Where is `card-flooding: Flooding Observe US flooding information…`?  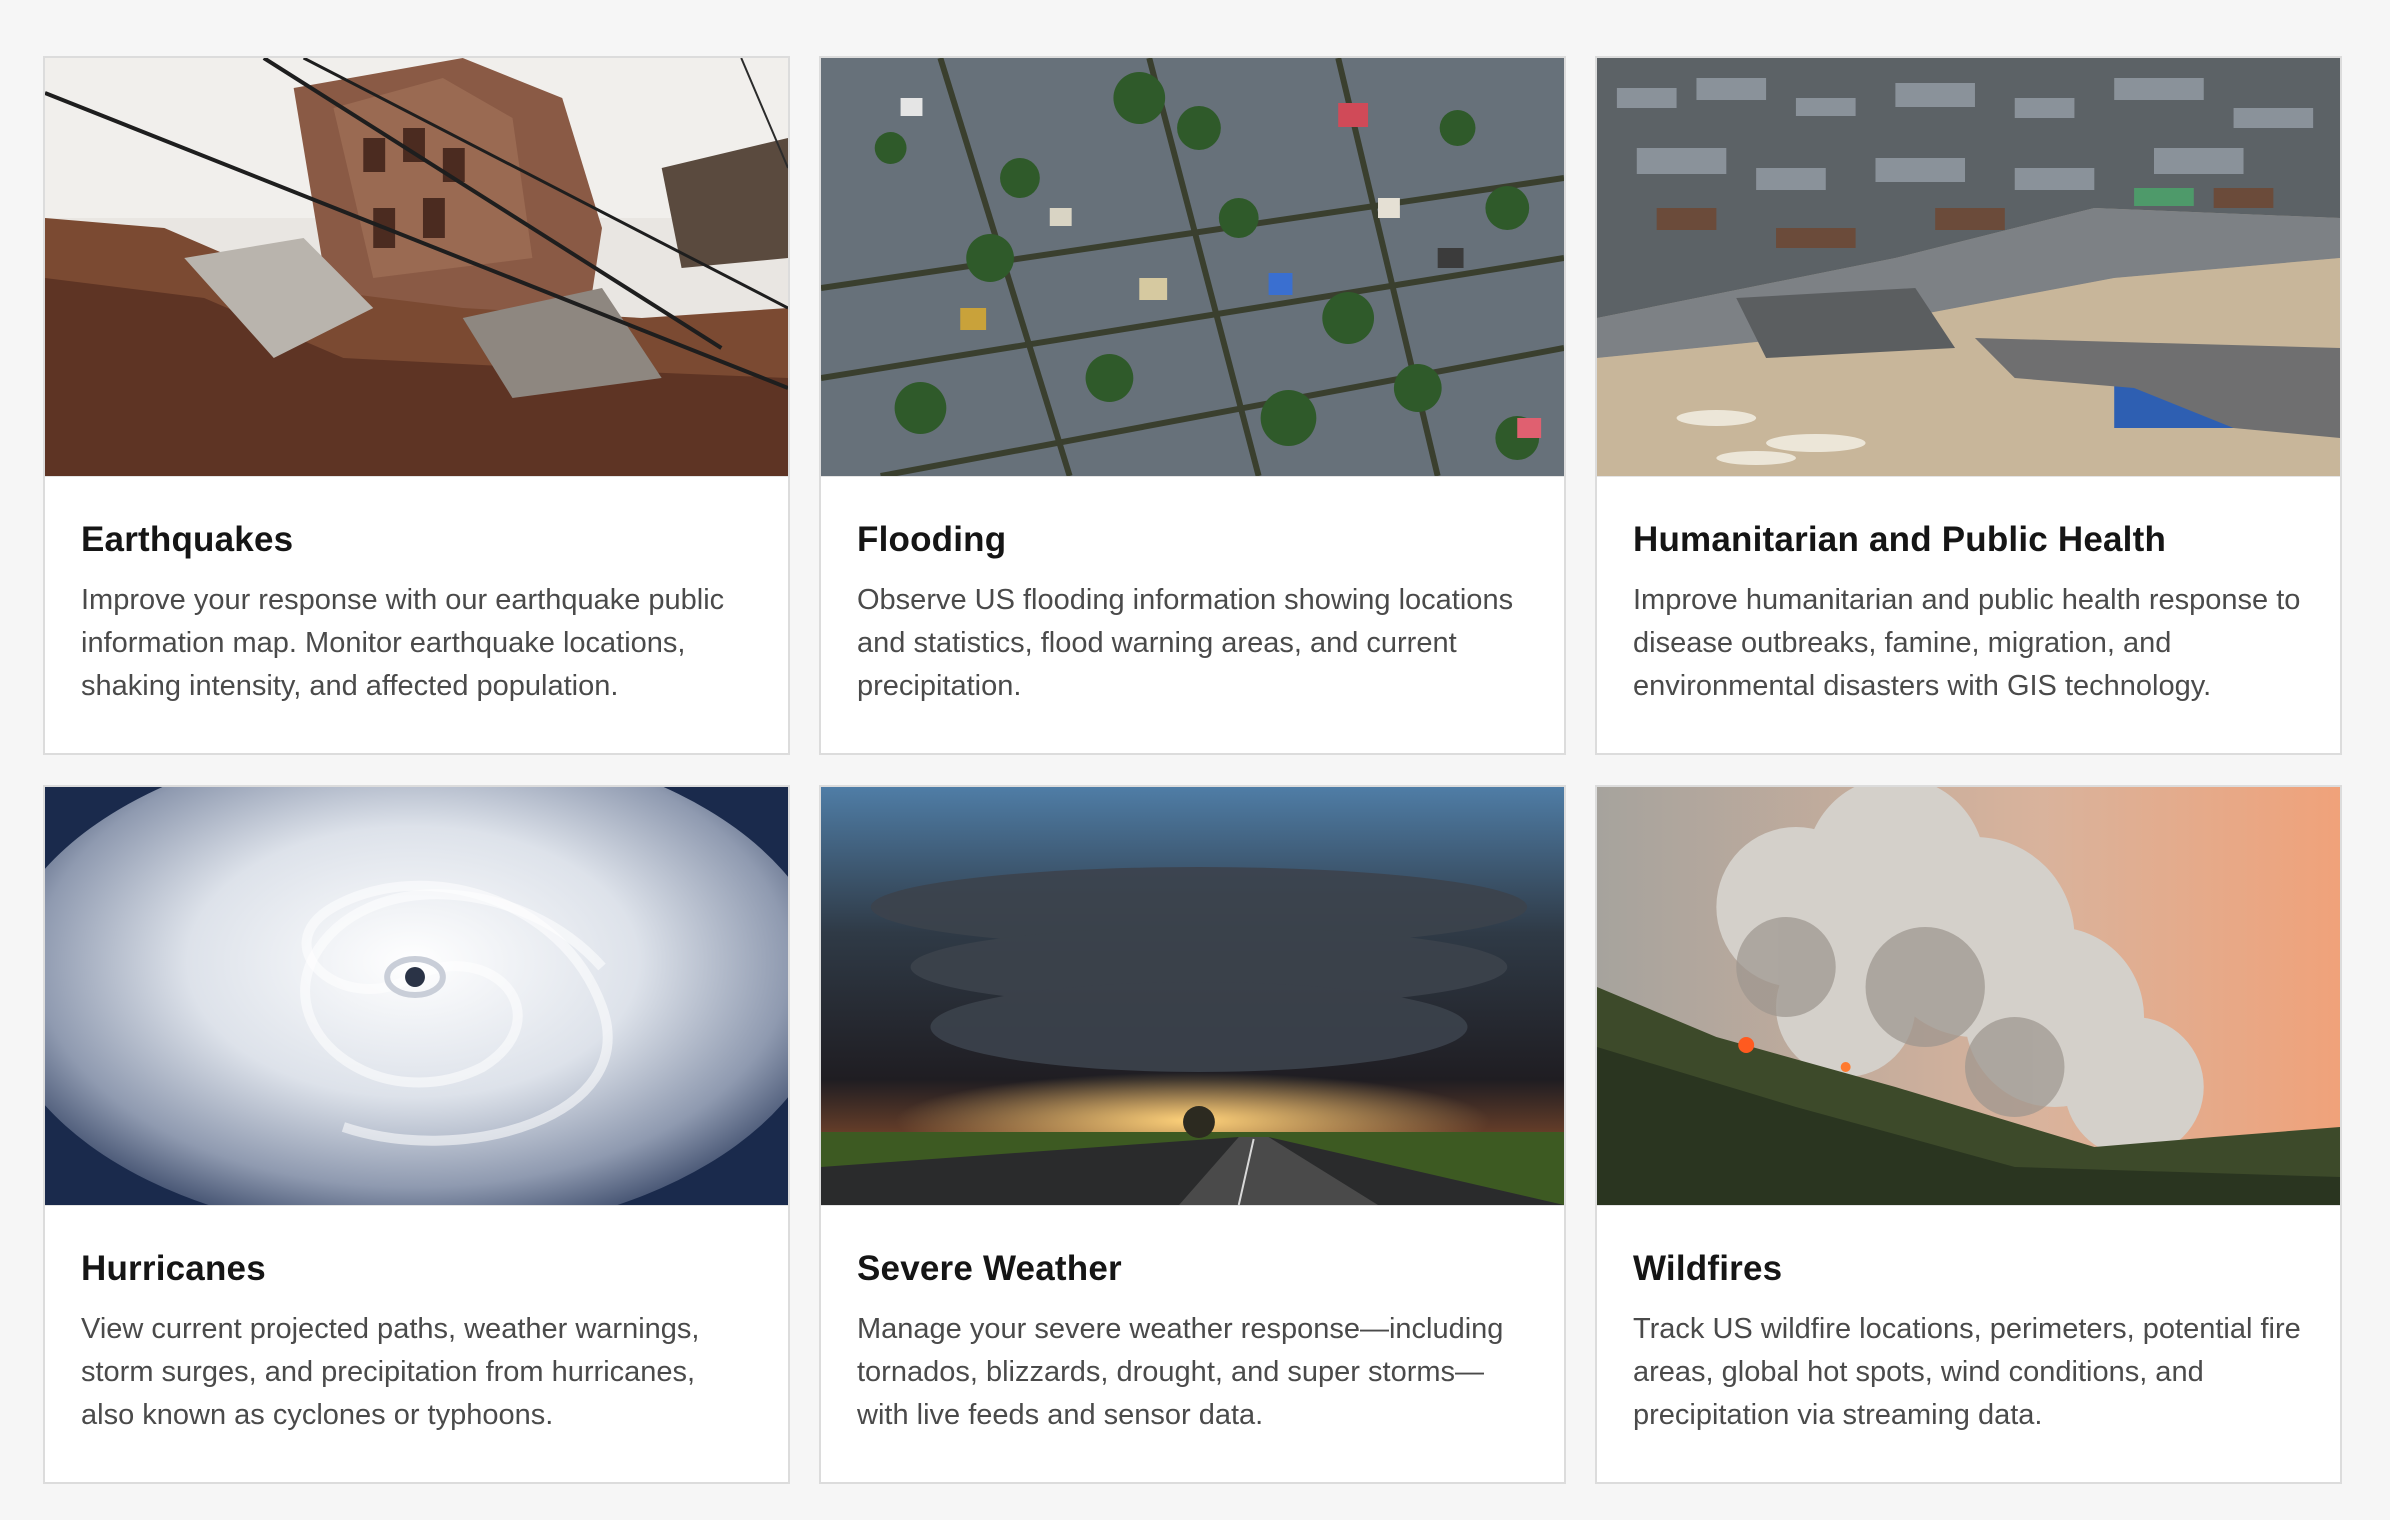 card-flooding: Flooding Observe US flooding information… is located at coordinates (1192, 405).